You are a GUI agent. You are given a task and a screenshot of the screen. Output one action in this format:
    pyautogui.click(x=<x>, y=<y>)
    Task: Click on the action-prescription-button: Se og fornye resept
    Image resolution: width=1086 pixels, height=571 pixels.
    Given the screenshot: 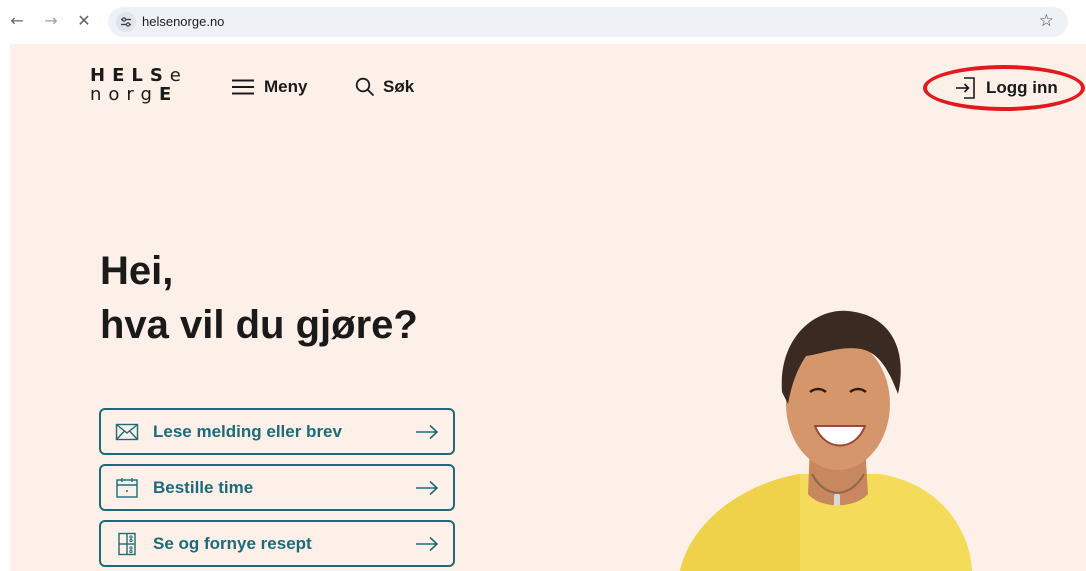 What is the action you would take?
    pyautogui.click(x=277, y=543)
    